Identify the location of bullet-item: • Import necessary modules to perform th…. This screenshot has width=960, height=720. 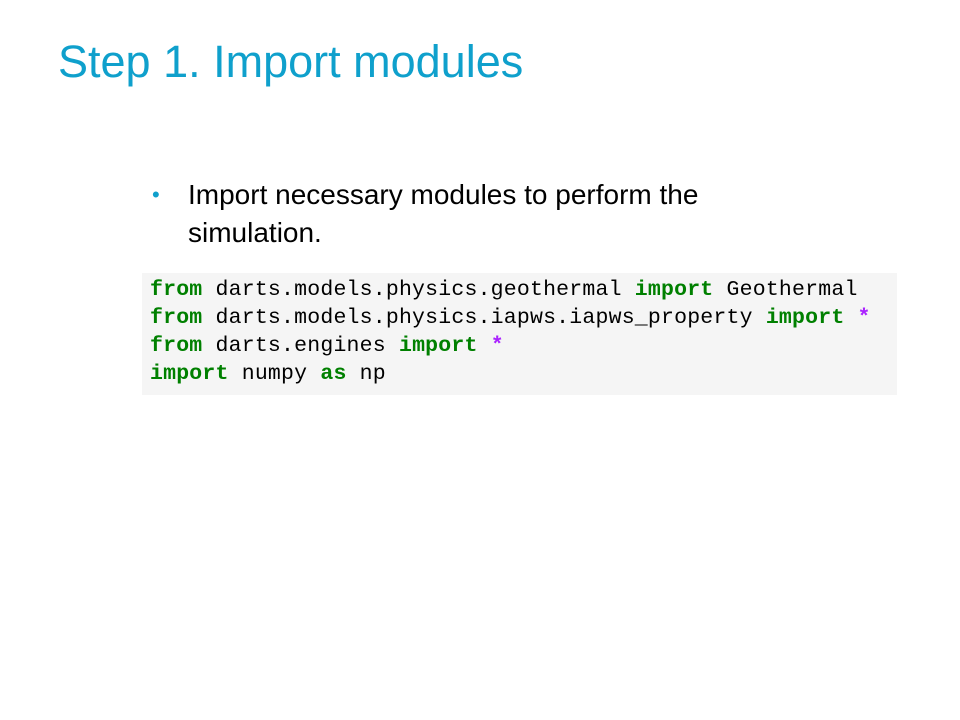
(482, 214).